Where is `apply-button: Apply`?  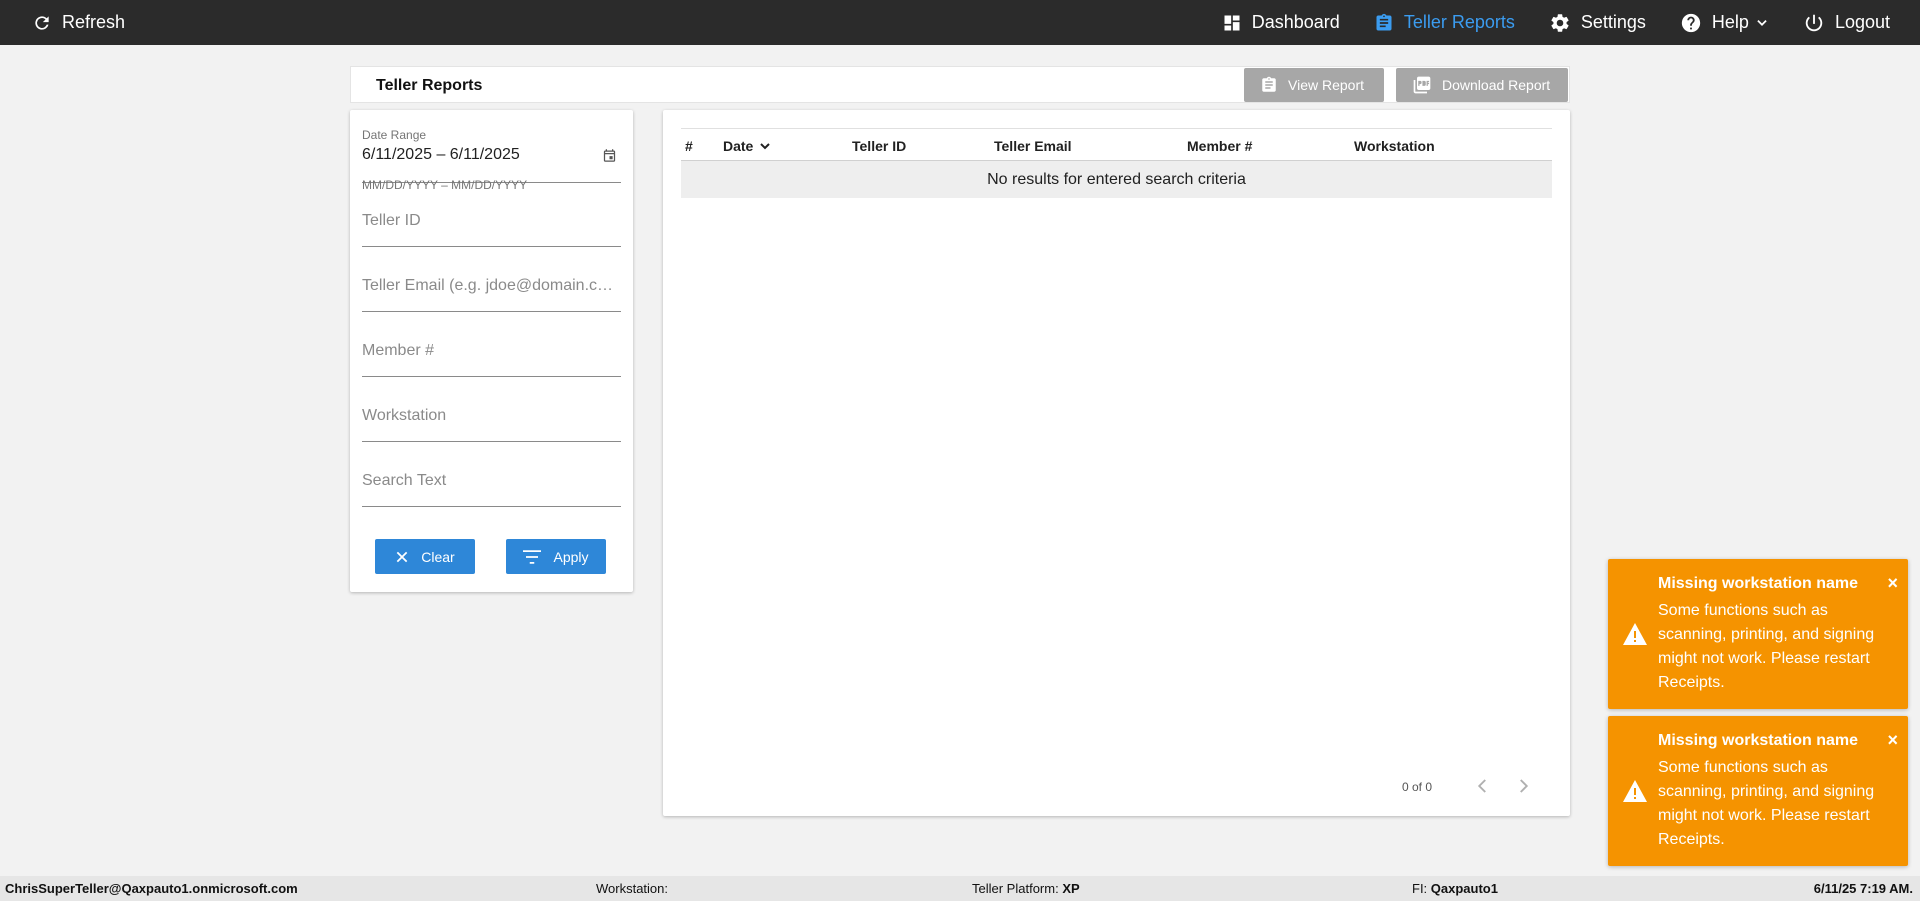
apply-button: Apply is located at coordinates (556, 556).